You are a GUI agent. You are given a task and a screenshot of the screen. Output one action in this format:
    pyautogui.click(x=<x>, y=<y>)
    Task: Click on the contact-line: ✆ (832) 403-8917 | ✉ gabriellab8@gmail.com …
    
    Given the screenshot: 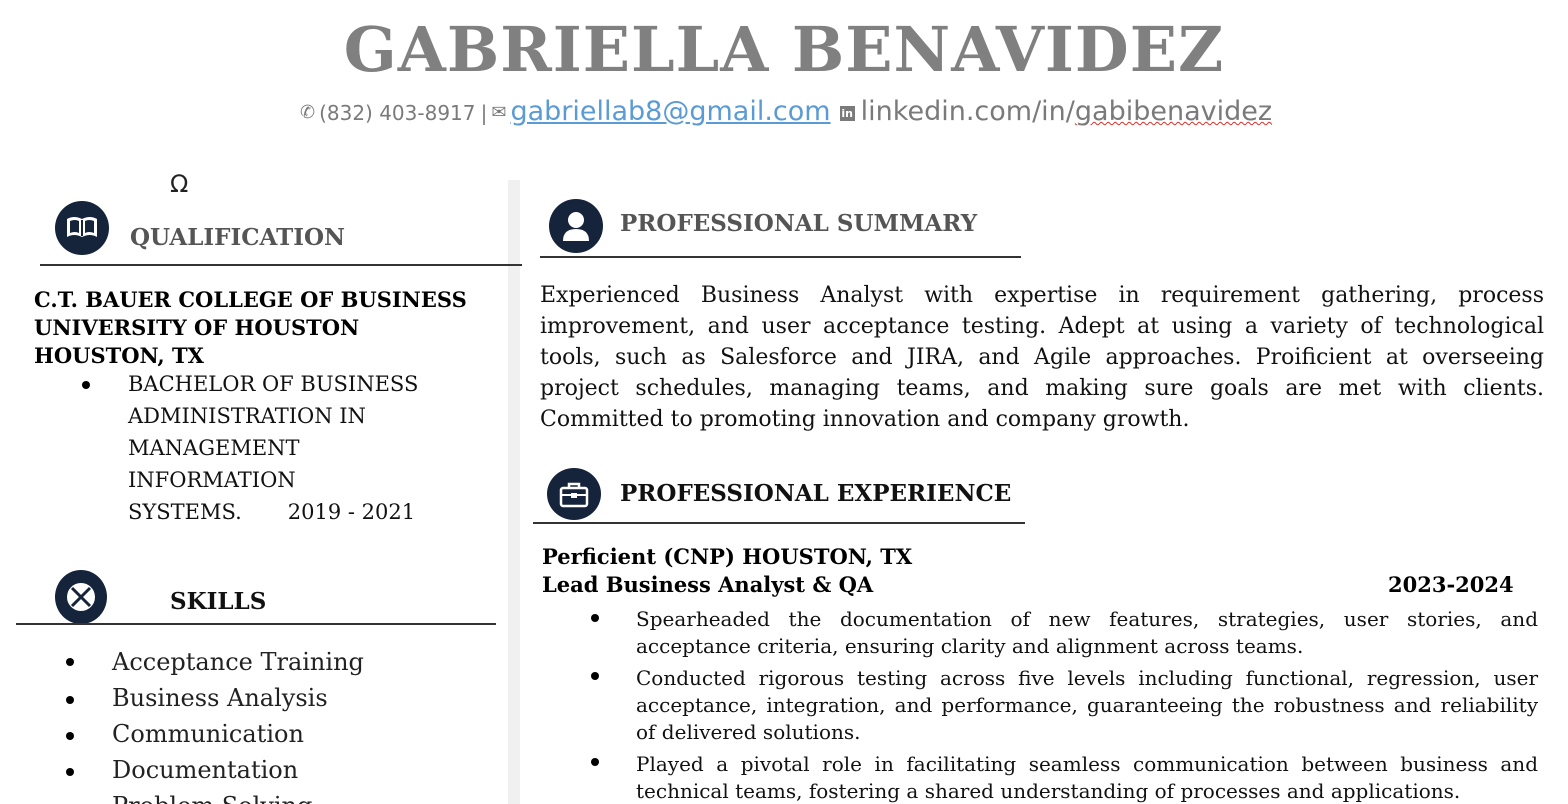 What is the action you would take?
    pyautogui.click(x=784, y=113)
    